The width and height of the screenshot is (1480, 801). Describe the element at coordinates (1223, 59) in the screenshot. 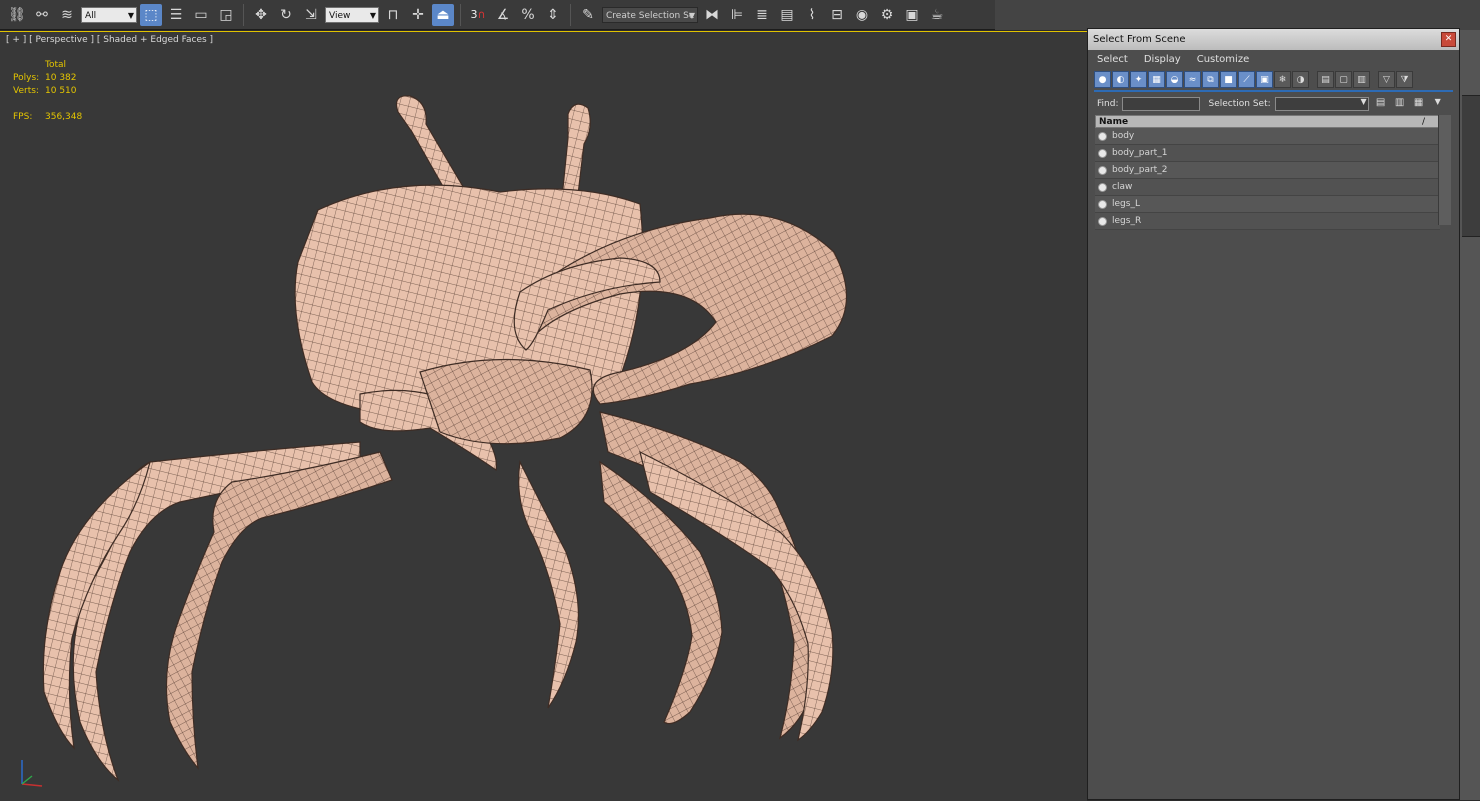

I see `menu-customize: Customize` at that location.